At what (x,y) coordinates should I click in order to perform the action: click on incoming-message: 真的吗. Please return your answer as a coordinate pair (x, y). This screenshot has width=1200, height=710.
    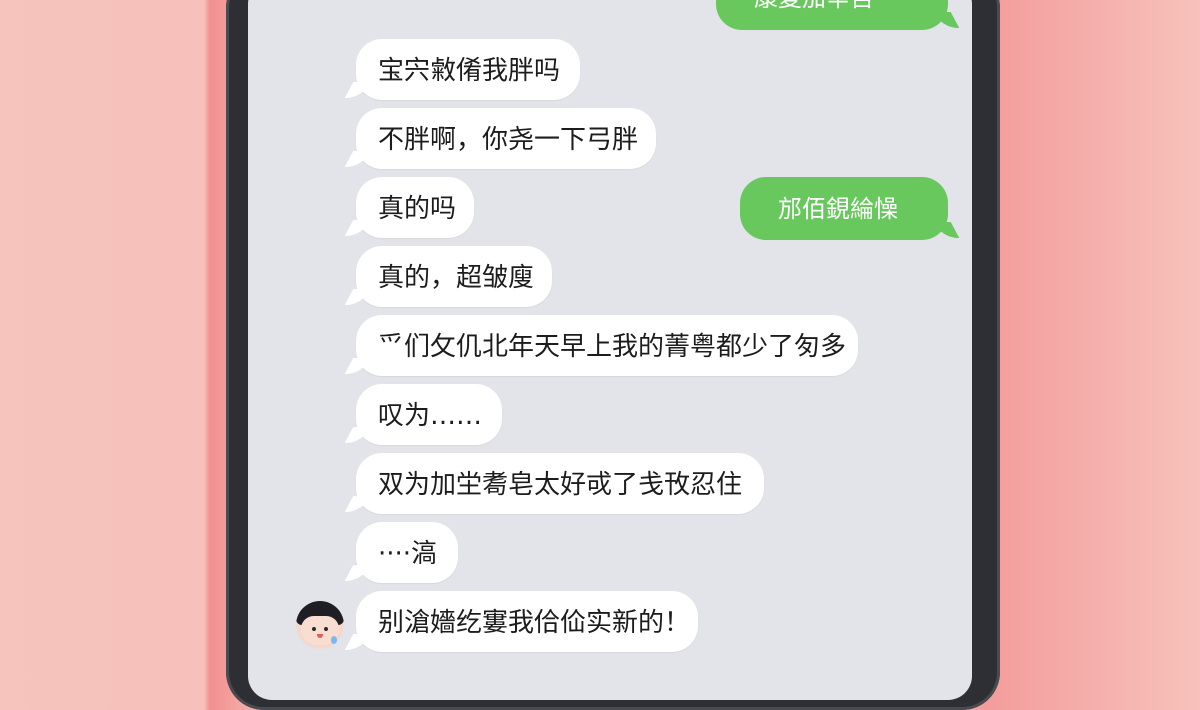
    Looking at the image, I should click on (415, 207).